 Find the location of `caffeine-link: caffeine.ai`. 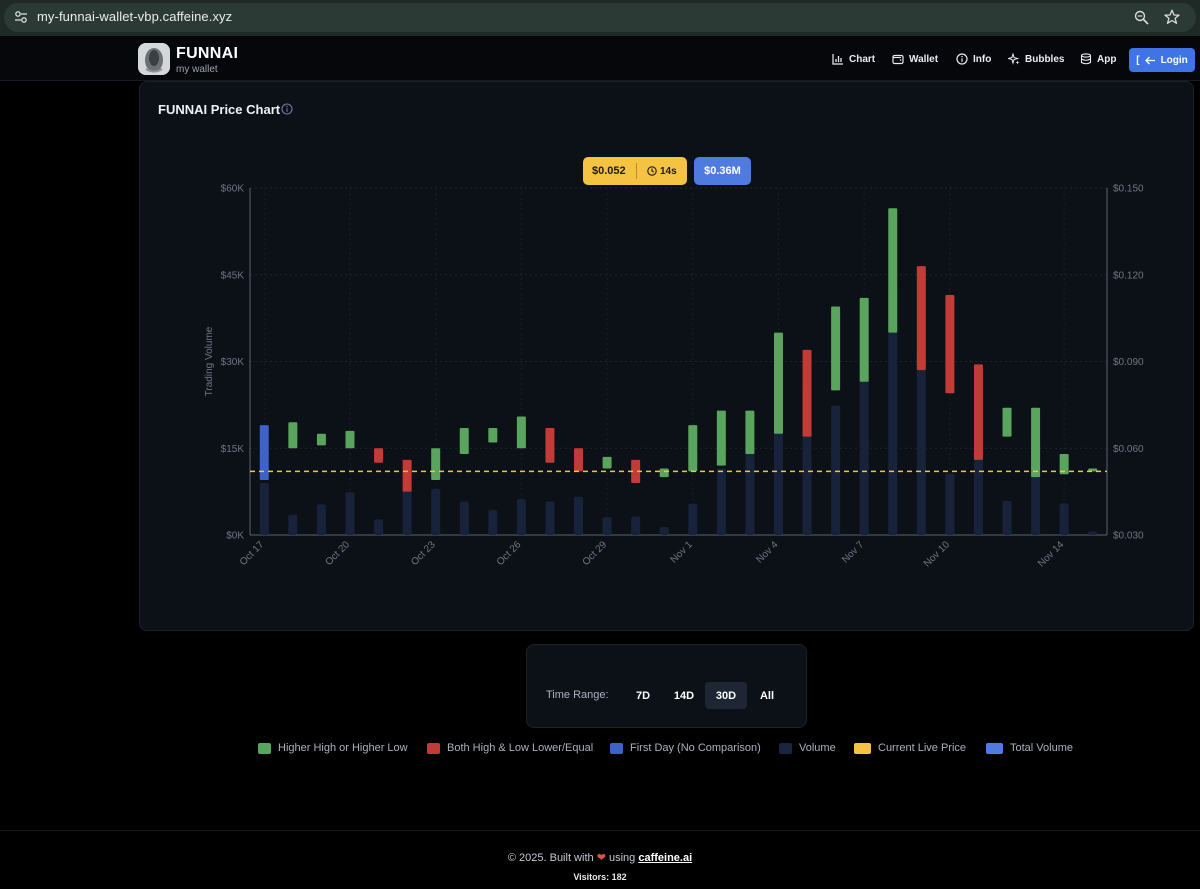

caffeine-link: caffeine.ai is located at coordinates (665, 858).